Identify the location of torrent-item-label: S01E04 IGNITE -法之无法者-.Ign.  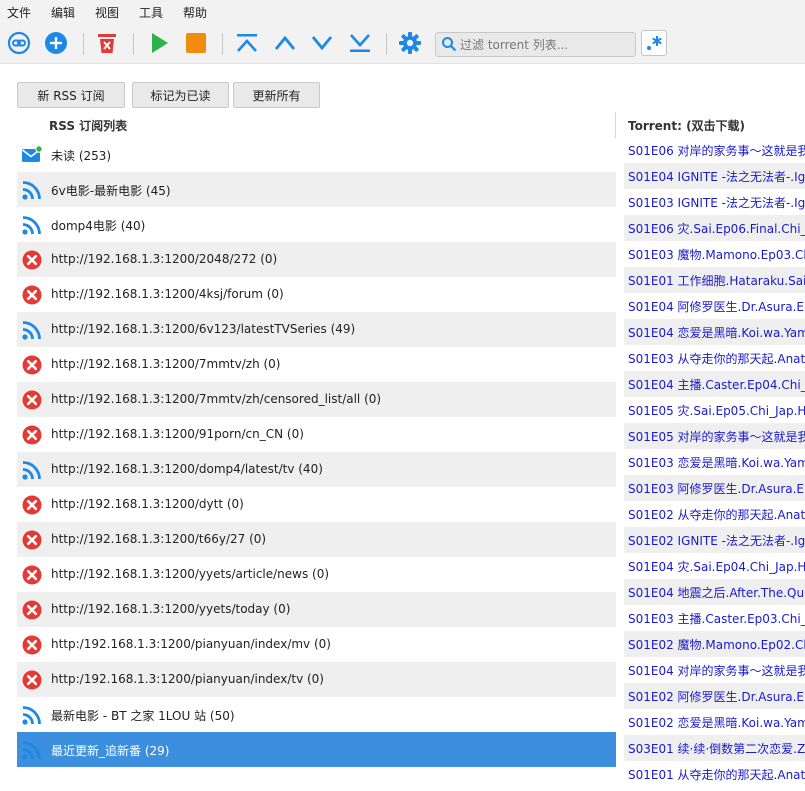
(716, 177).